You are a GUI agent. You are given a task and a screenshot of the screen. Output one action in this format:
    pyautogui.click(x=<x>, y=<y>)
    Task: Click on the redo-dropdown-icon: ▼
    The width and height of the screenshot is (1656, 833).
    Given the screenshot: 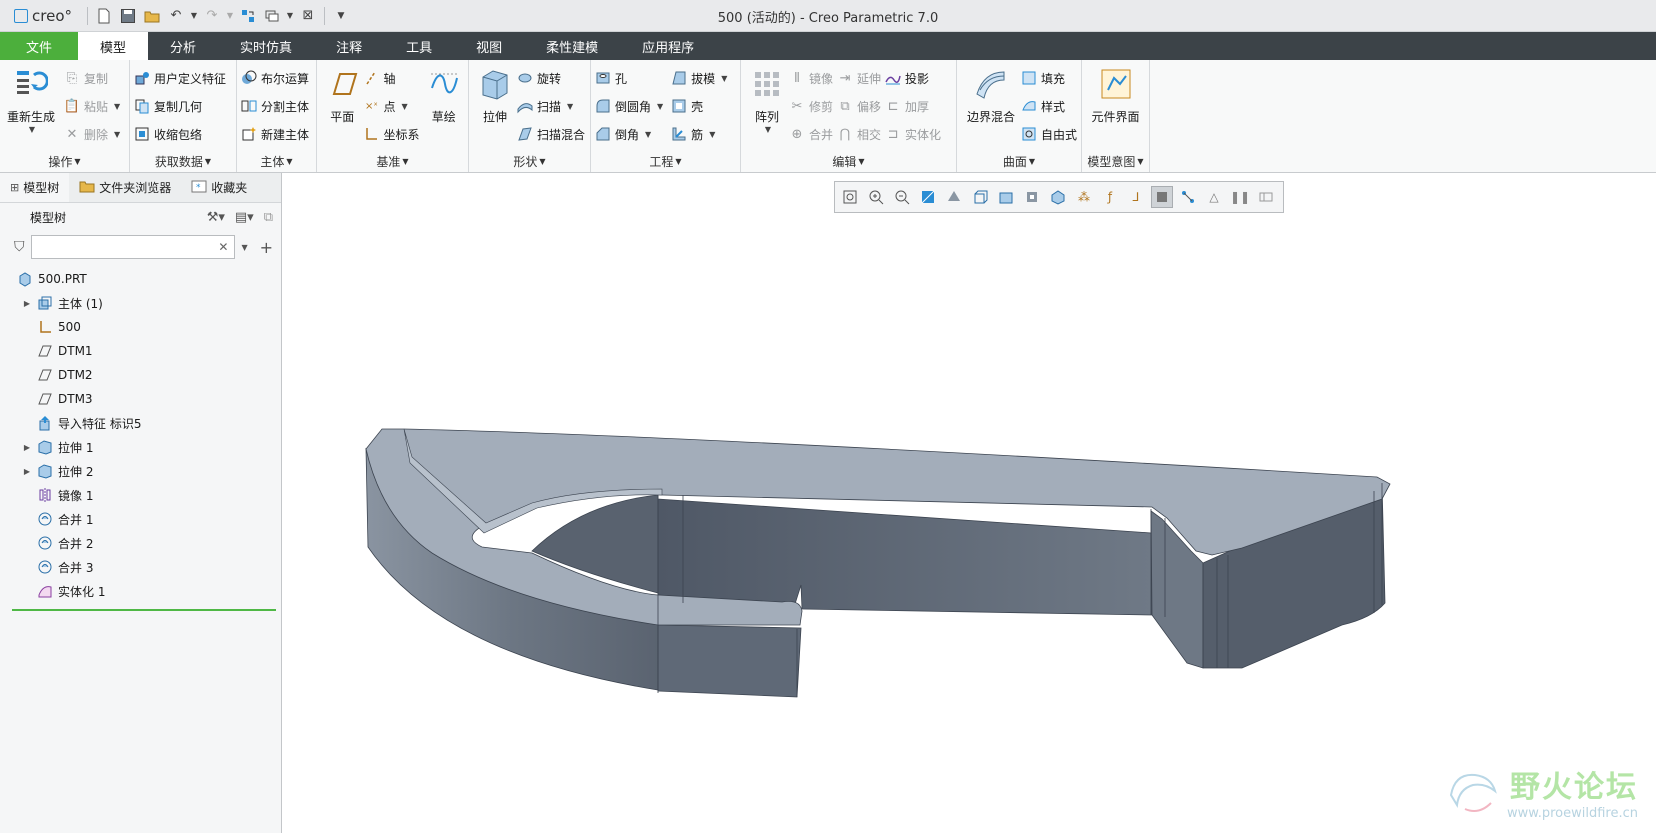 What is the action you would take?
    pyautogui.click(x=230, y=16)
    